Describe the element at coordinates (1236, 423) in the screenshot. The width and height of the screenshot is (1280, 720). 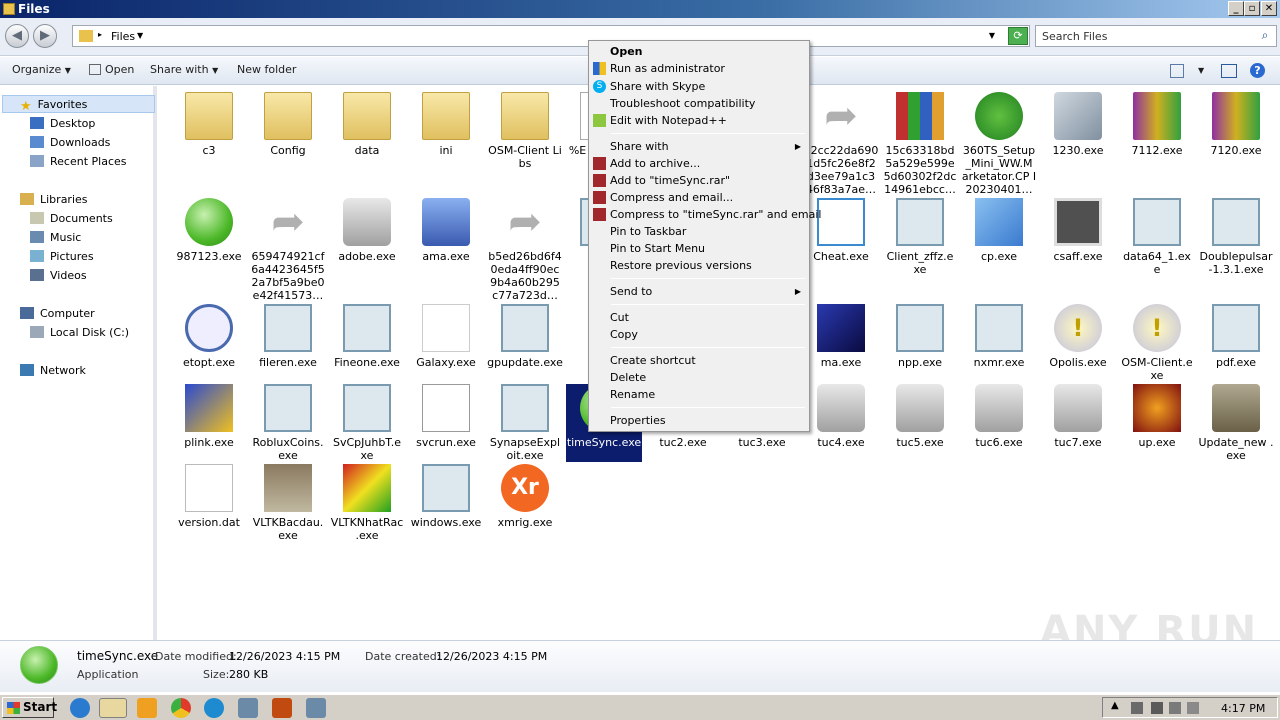
I see `file-item: Update_new .exe` at that location.